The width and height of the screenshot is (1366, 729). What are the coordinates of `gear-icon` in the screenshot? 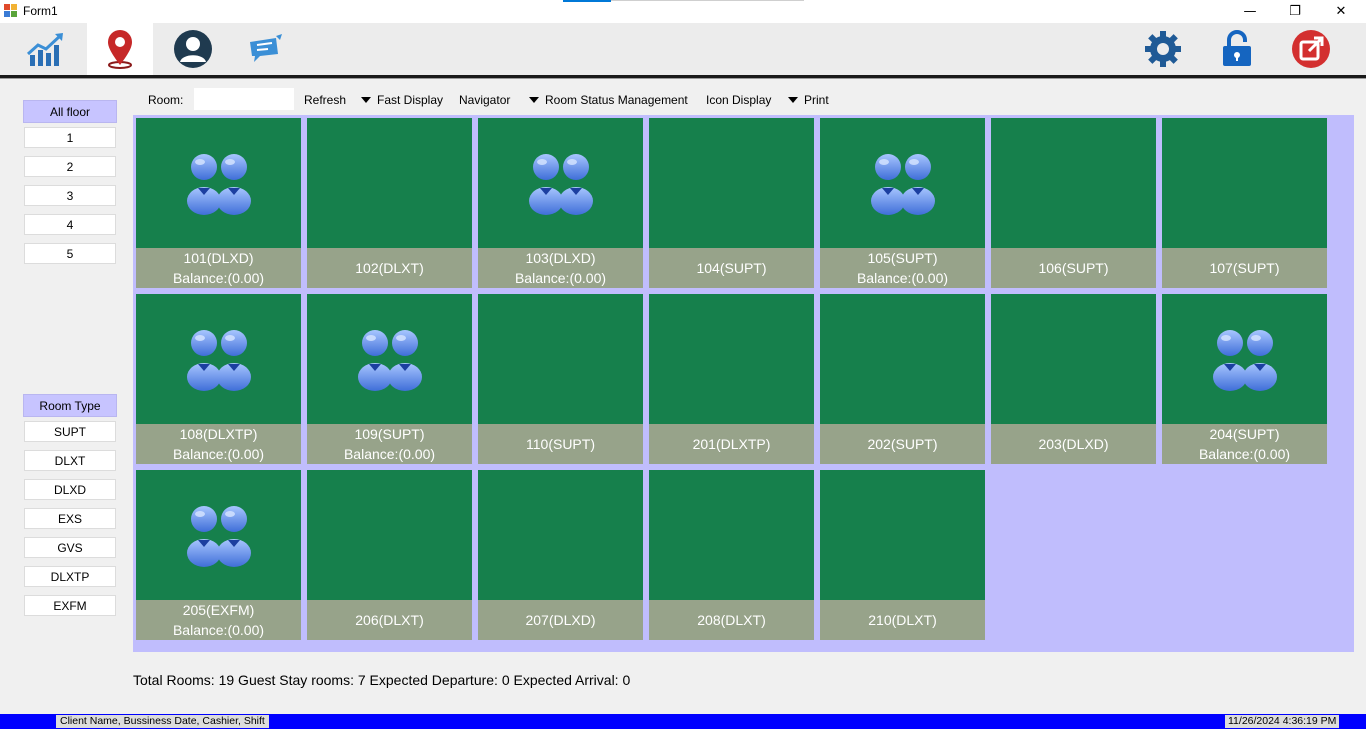 It's located at (1163, 49).